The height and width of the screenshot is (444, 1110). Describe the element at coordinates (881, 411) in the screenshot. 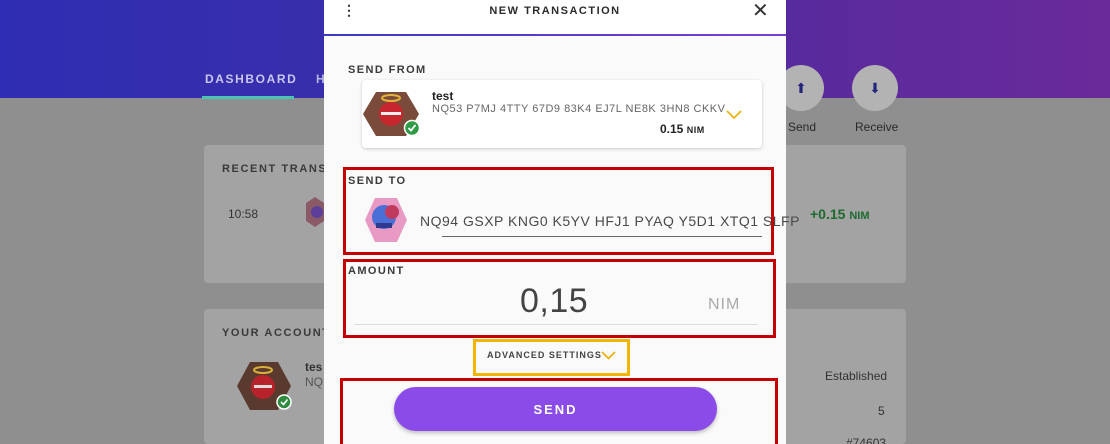

I see `count-value: 5` at that location.